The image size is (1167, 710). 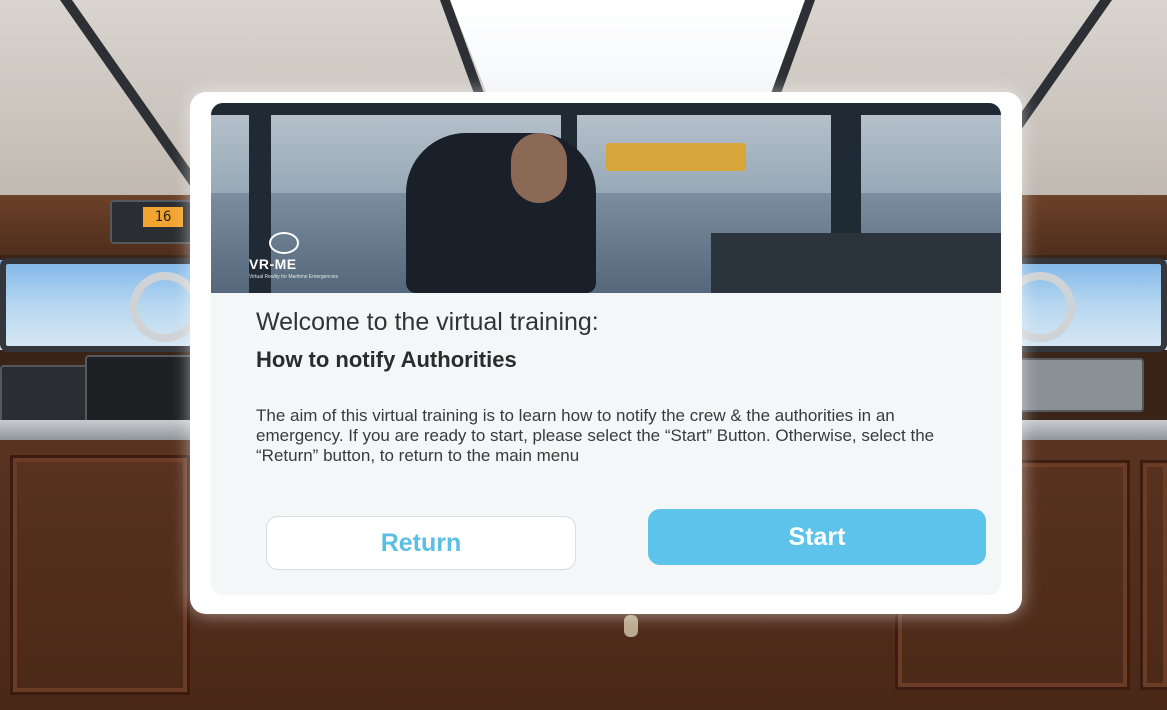 What do you see at coordinates (539, 168) in the screenshot?
I see `hero-person-head` at bounding box center [539, 168].